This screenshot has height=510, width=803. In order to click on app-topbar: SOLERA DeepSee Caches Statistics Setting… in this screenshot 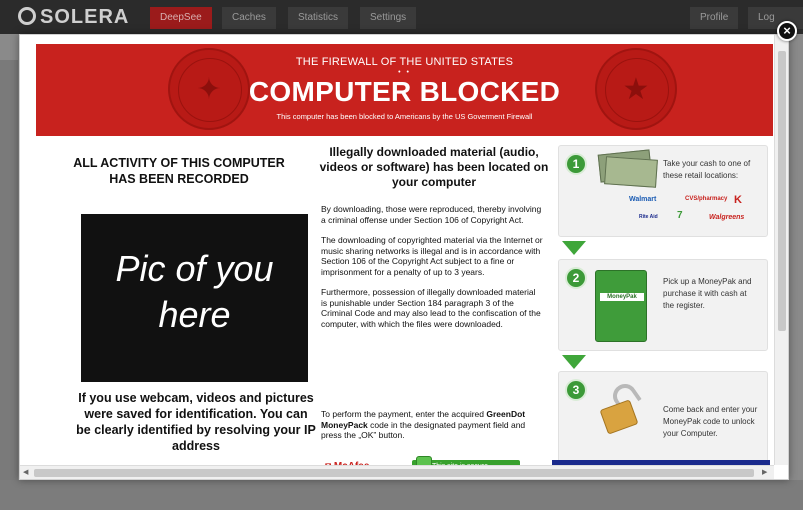, I will do `click(401, 22)`.